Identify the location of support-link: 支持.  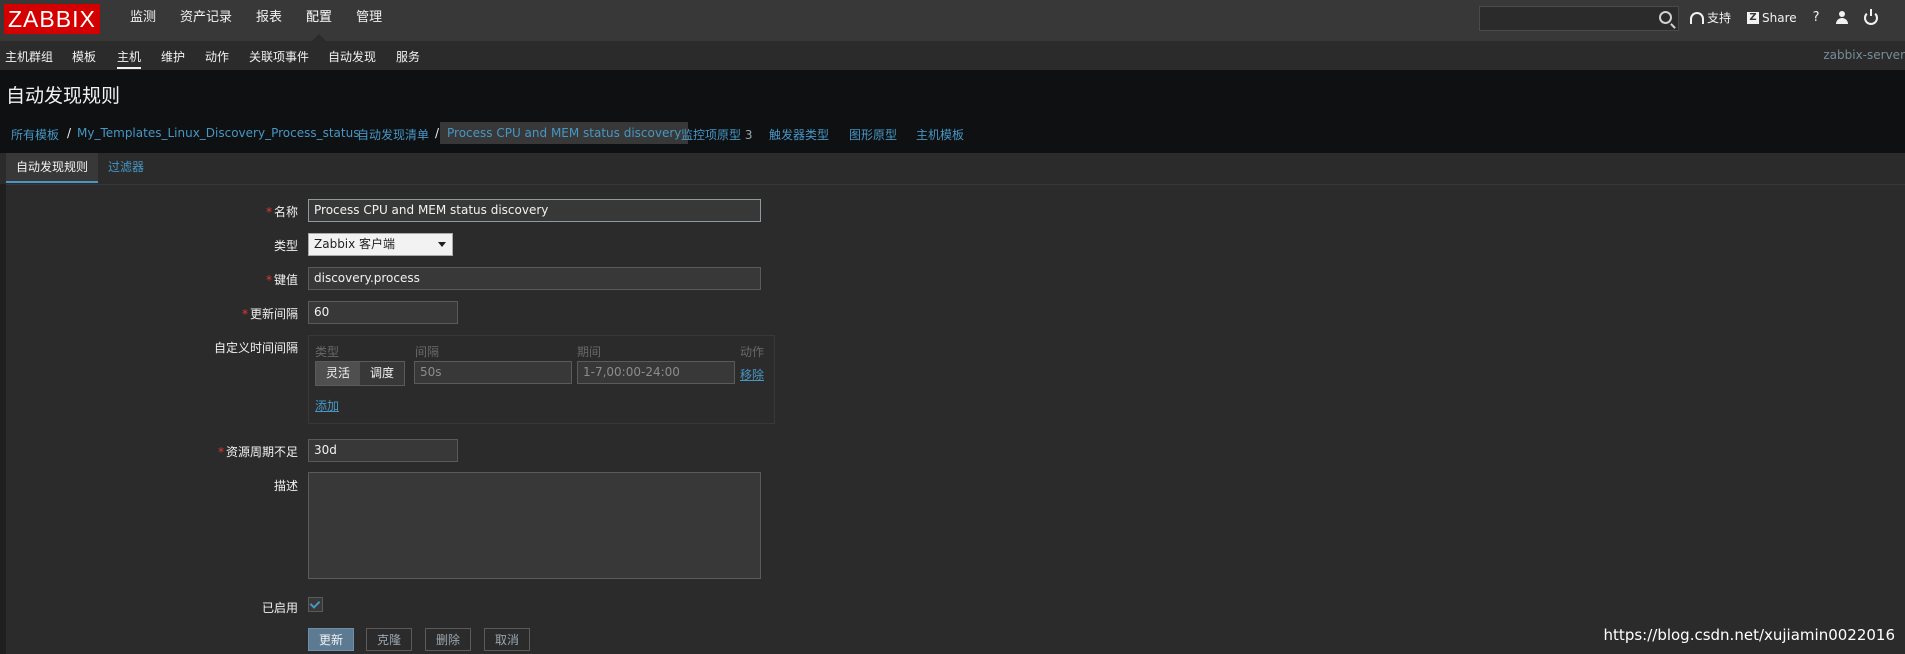
(1710, 17).